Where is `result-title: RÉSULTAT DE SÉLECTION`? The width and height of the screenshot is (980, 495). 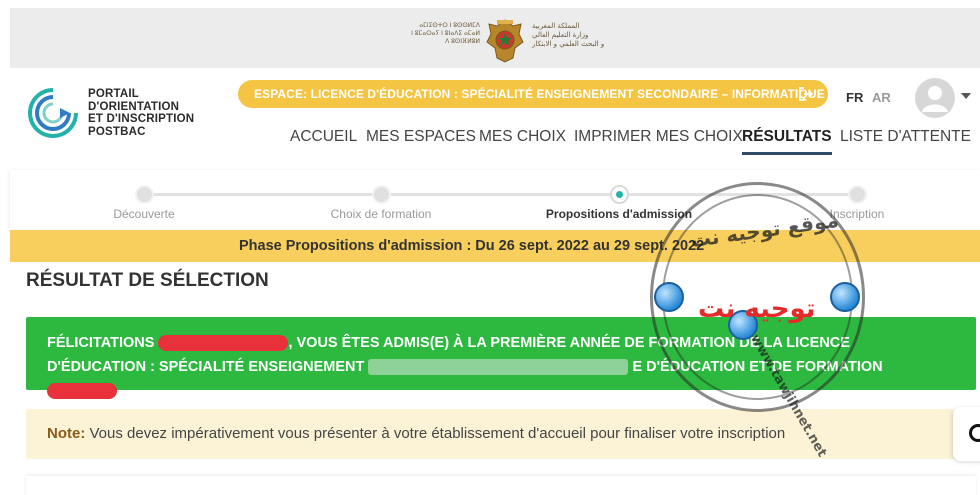
result-title: RÉSULTAT DE SÉLECTION is located at coordinates (147, 280).